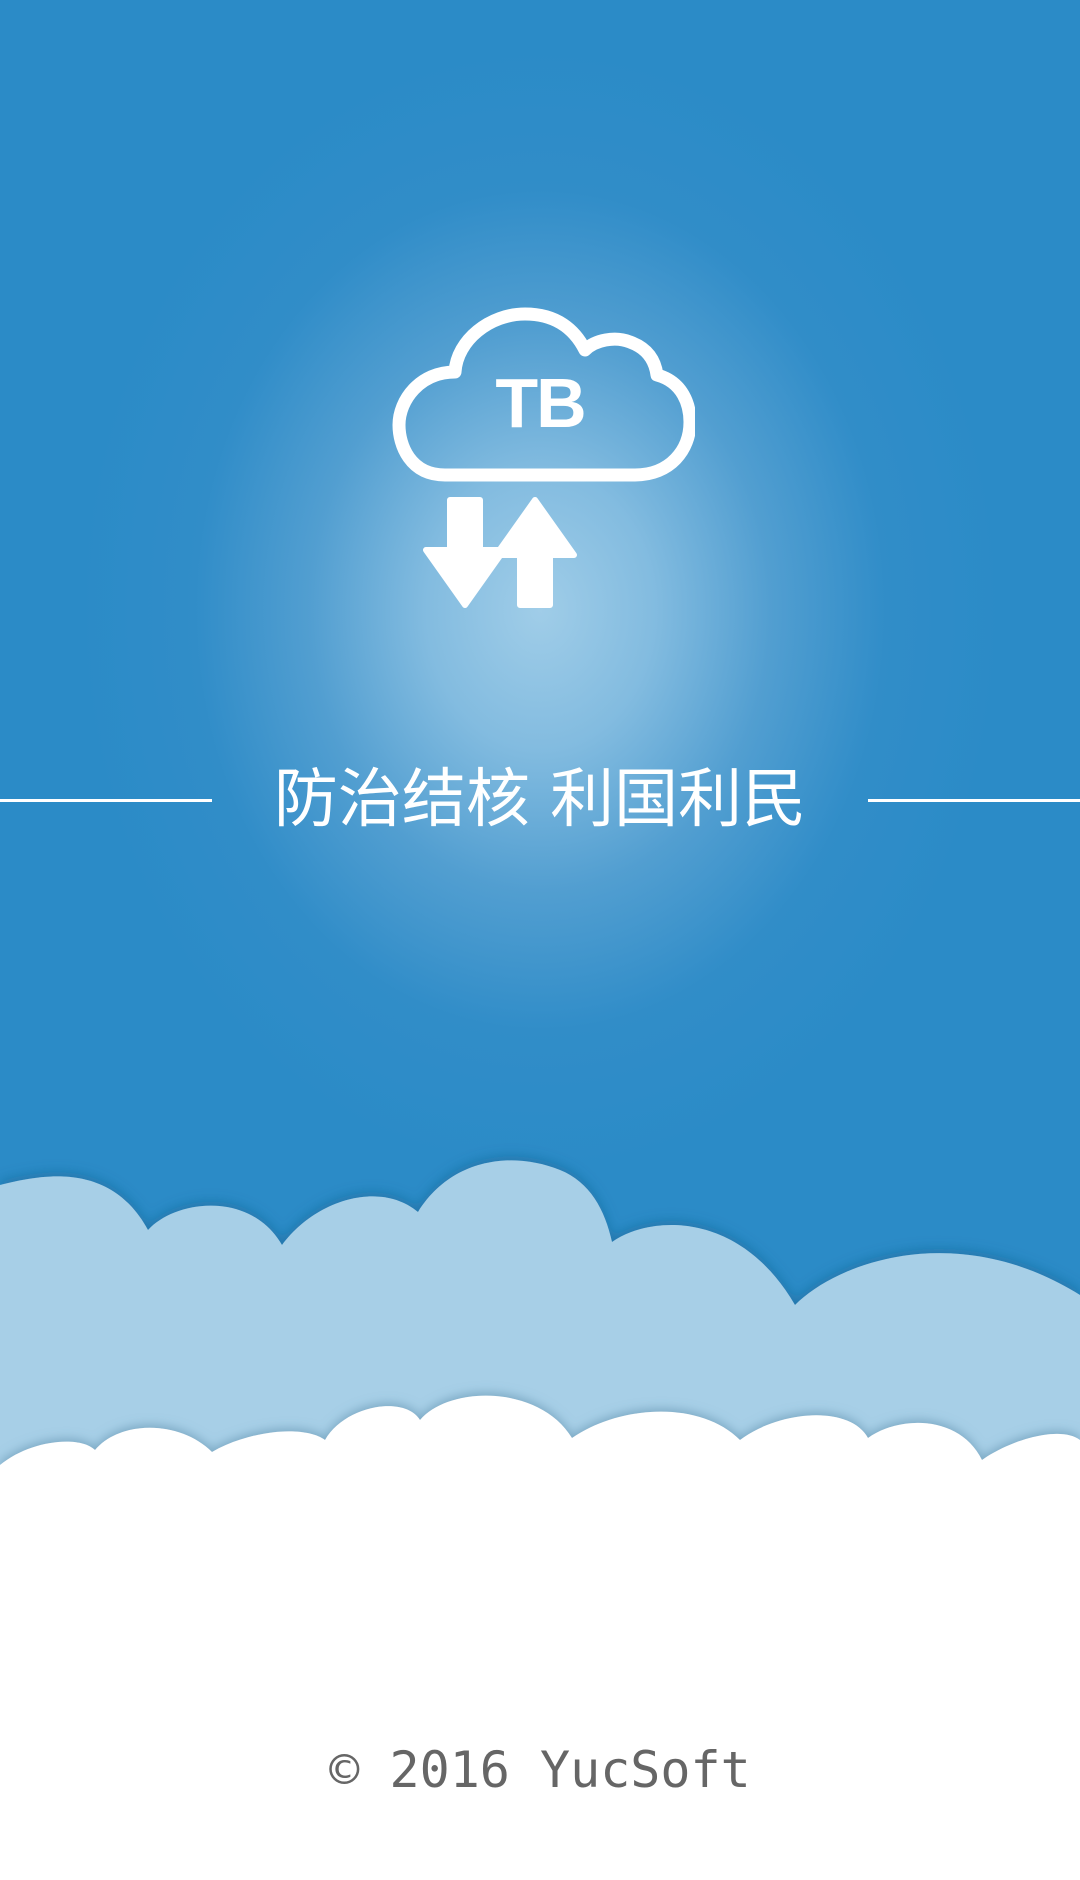  I want to click on slogan-divider-right, so click(974, 800).